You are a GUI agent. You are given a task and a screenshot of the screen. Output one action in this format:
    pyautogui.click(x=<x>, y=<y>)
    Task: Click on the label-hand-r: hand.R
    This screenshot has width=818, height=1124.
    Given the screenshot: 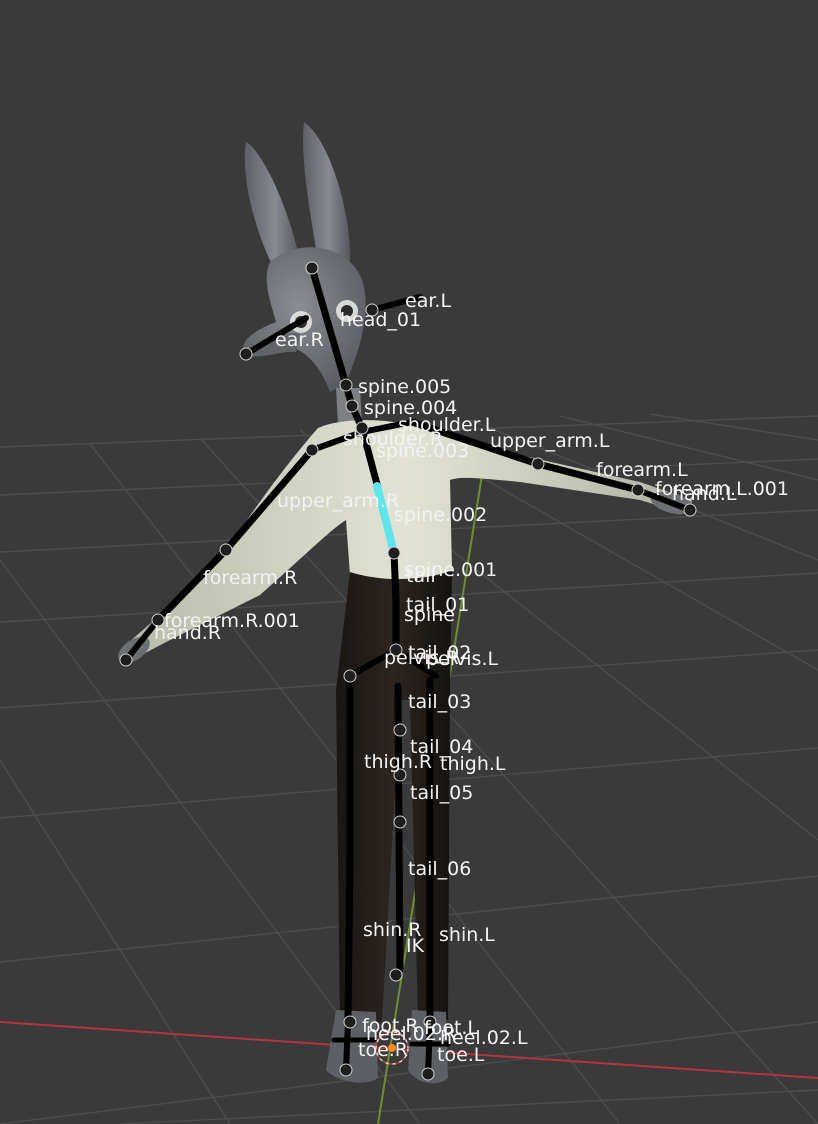 What is the action you would take?
    pyautogui.click(x=187, y=633)
    